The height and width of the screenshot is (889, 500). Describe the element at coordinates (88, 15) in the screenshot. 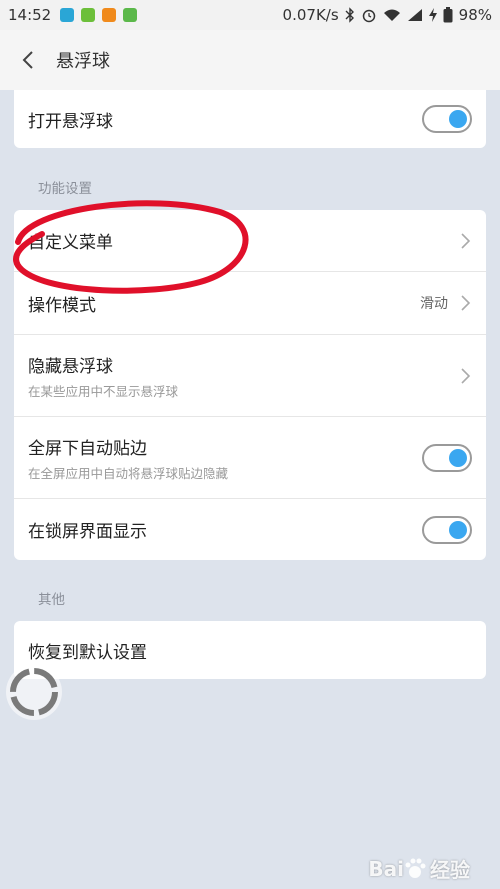

I see `sim-icon` at that location.